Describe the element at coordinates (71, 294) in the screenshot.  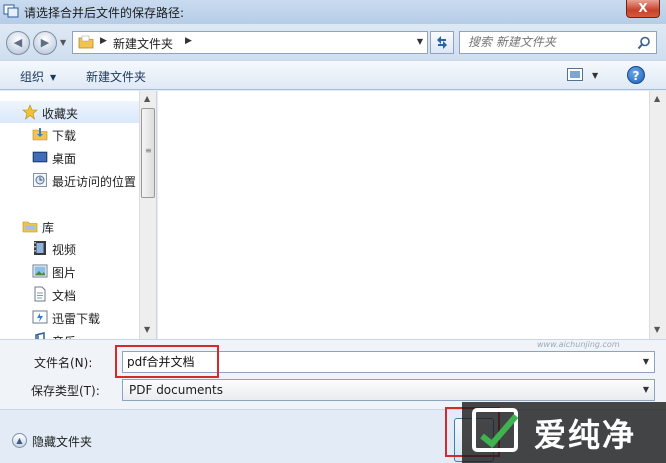
I see `nav-item-documents: 文档` at that location.